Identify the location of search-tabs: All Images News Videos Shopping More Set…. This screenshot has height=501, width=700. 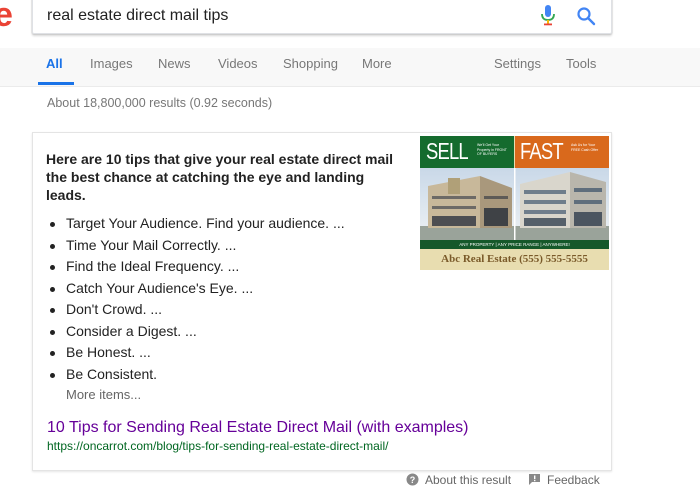
(350, 67).